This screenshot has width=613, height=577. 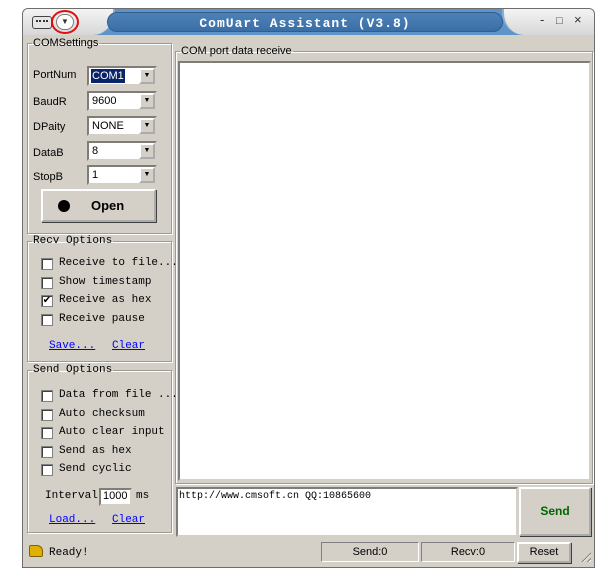 What do you see at coordinates (115, 497) in the screenshot?
I see `interval-input: 1000` at bounding box center [115, 497].